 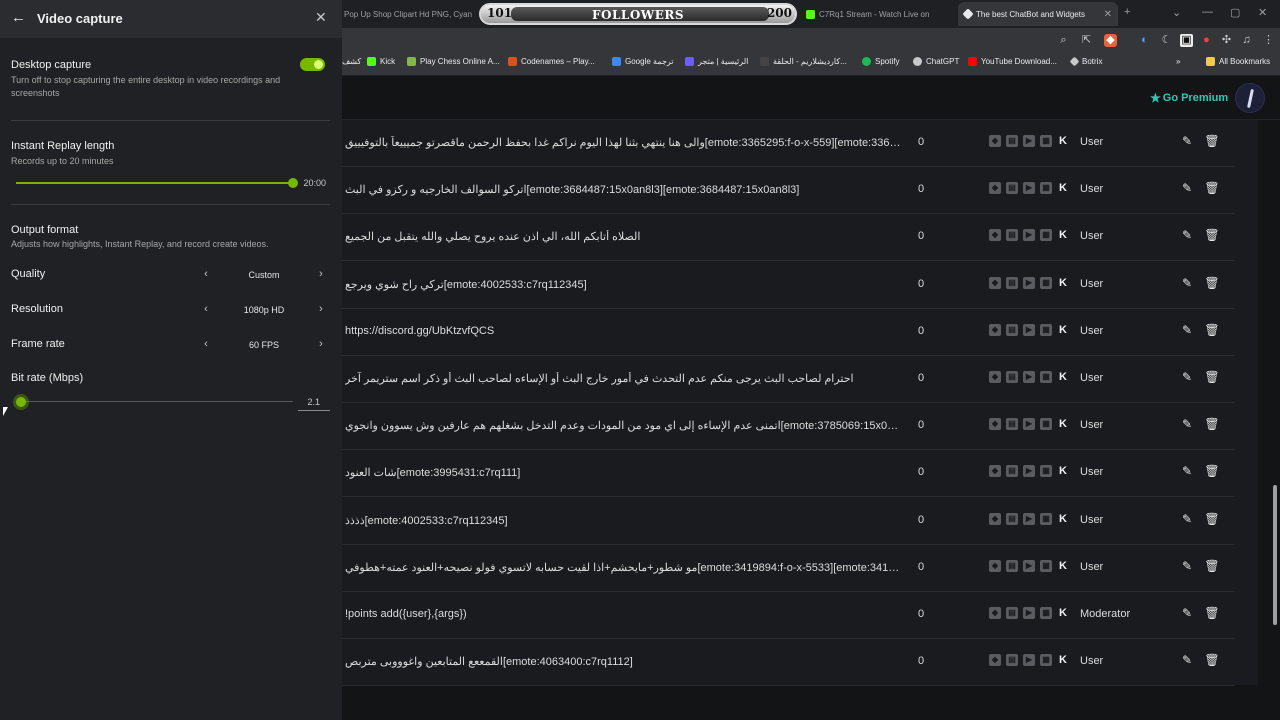 I want to click on browser-tab: Pop Up Shop Clipart Hd PNG, Cyan, so click(x=409, y=14).